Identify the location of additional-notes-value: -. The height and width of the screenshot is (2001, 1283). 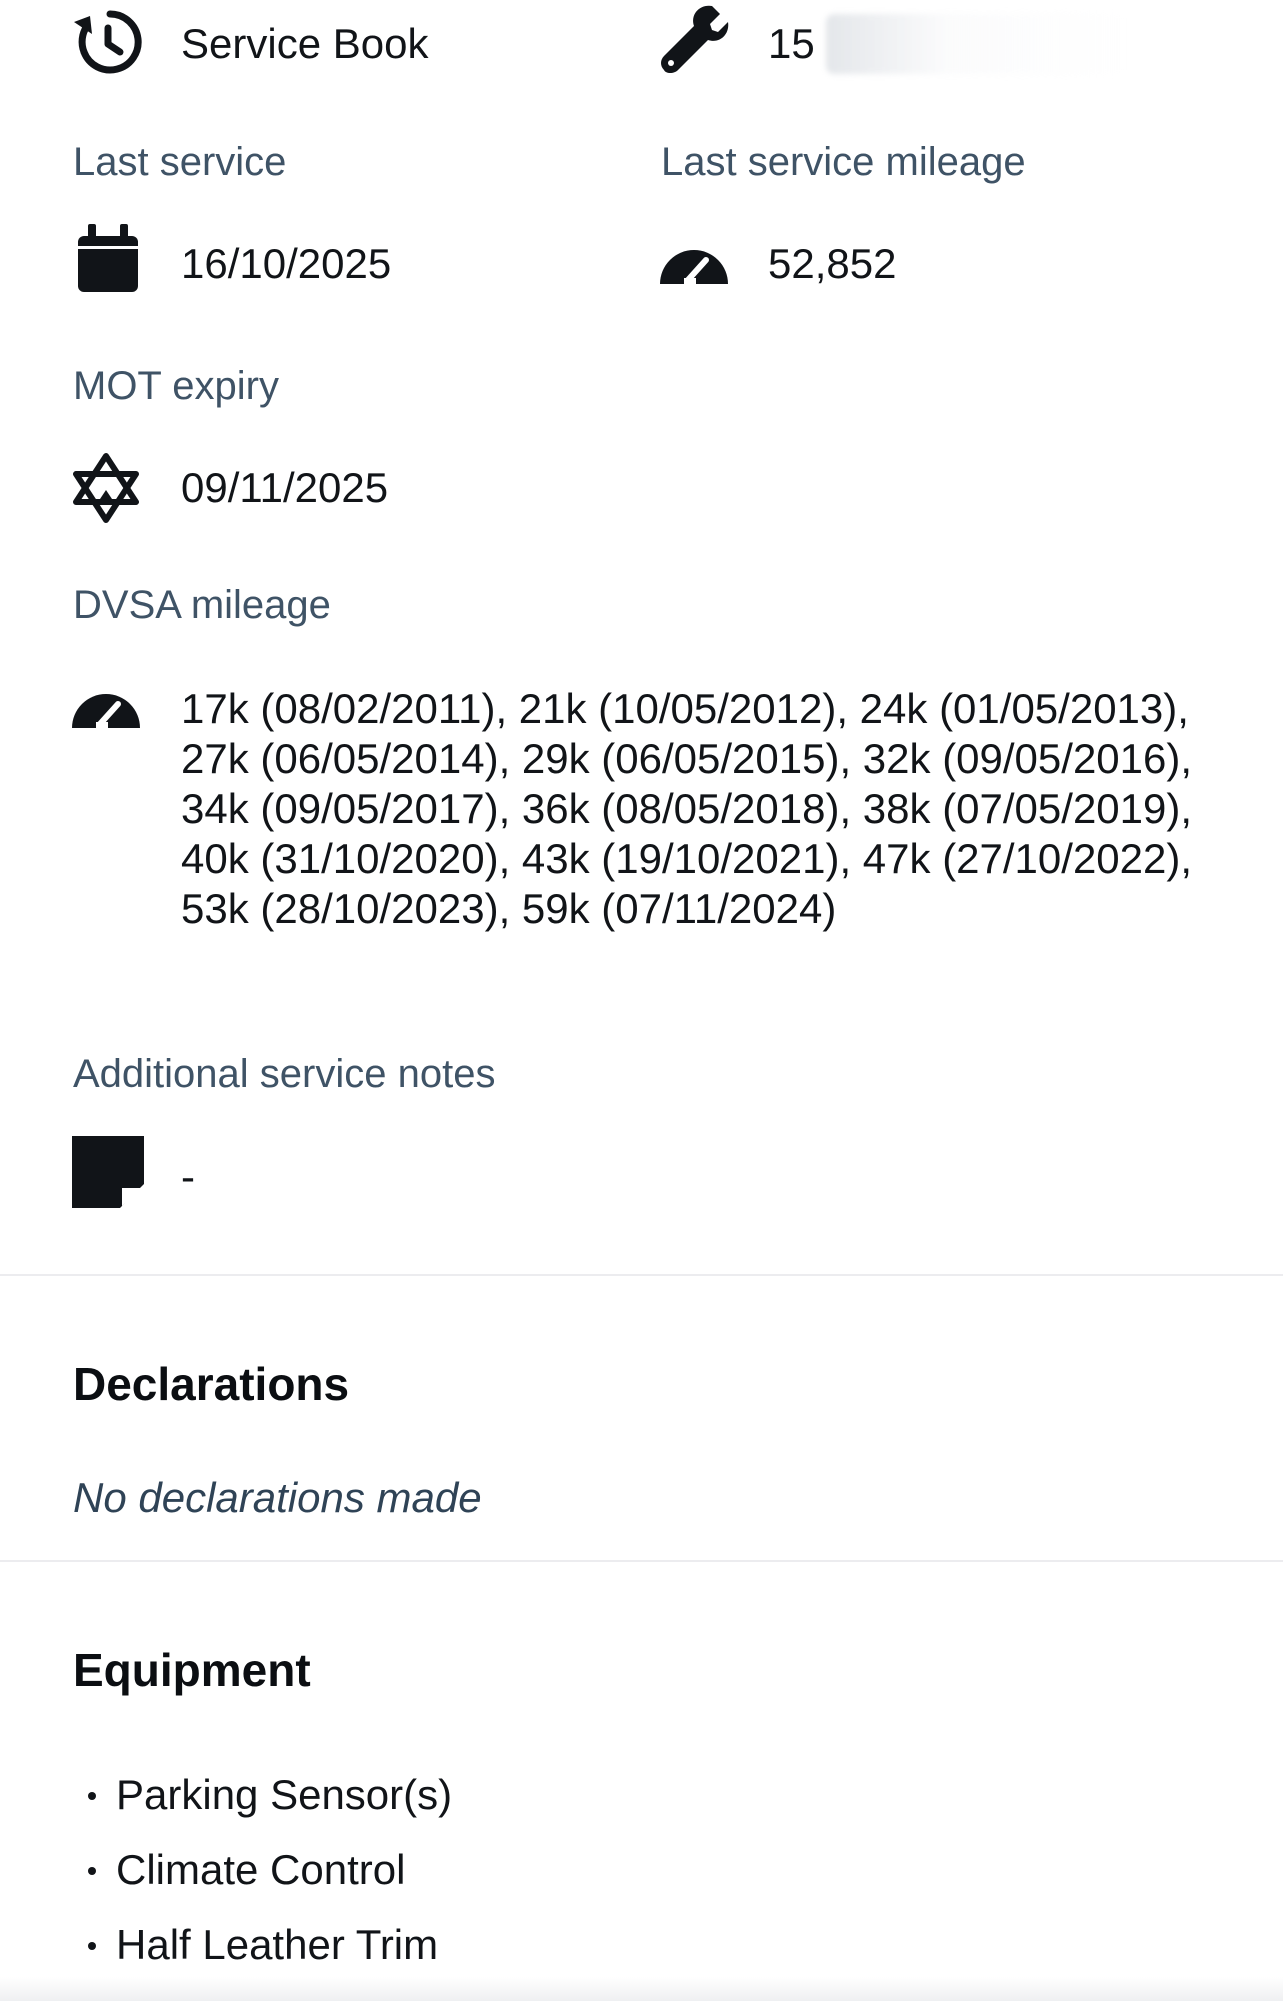
(188, 1176).